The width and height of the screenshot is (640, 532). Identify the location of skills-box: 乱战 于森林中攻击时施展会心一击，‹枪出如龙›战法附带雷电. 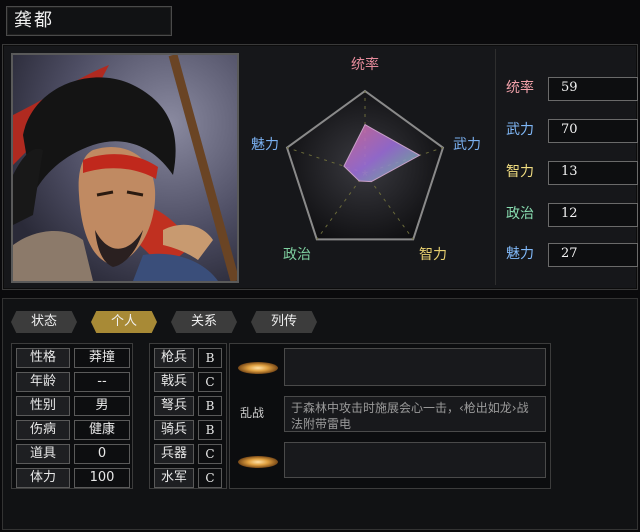
(390, 416).